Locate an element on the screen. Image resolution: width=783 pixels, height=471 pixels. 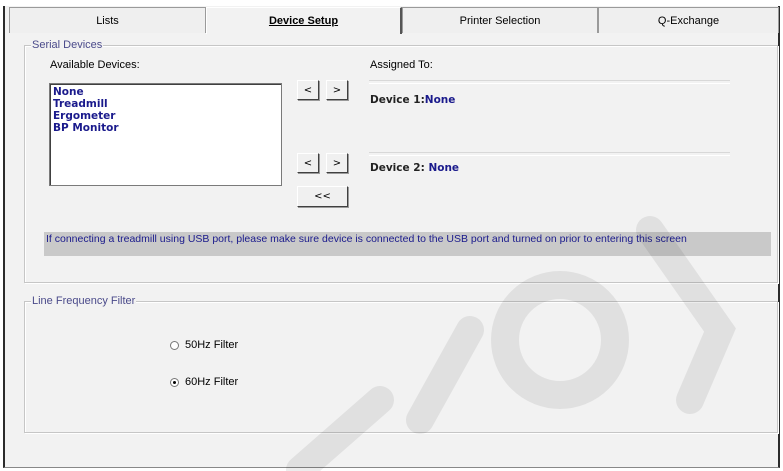
serial-devices-legend: Serial Devices is located at coordinates (67, 45).